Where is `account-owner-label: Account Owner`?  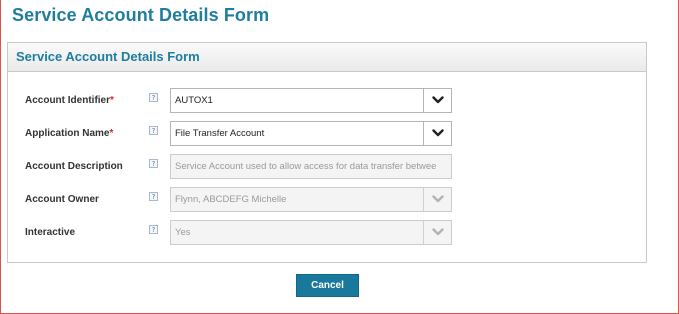 account-owner-label: Account Owner is located at coordinates (62, 199).